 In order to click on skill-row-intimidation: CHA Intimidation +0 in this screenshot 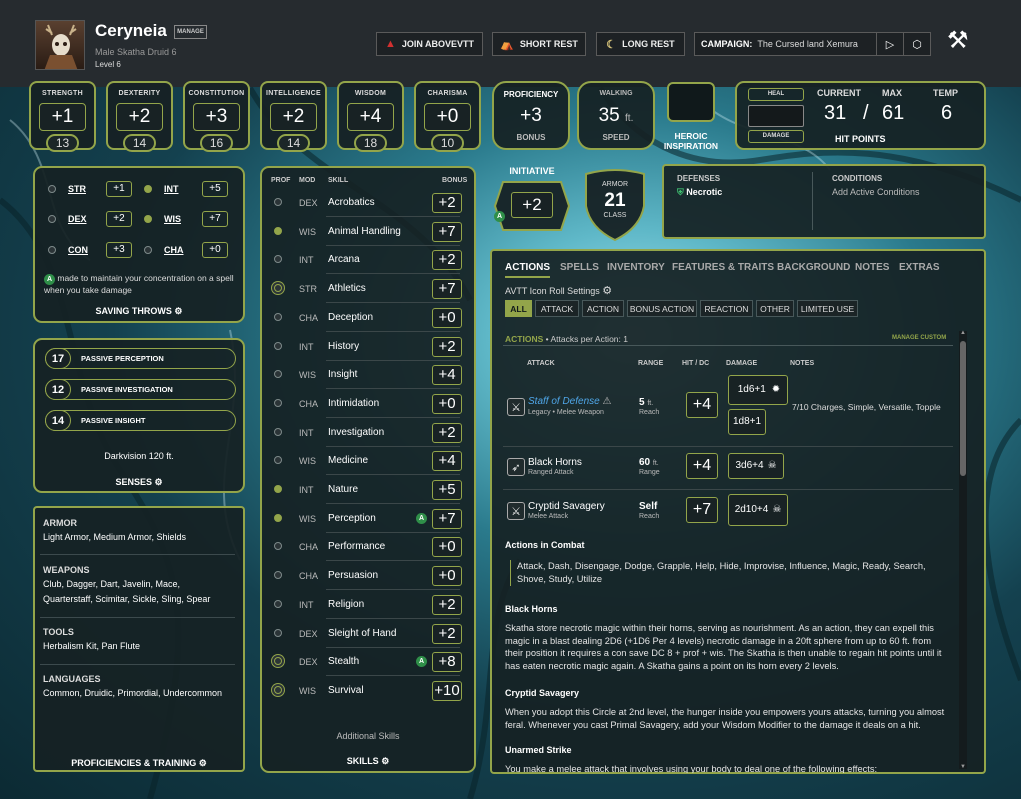, I will do `click(368, 404)`.